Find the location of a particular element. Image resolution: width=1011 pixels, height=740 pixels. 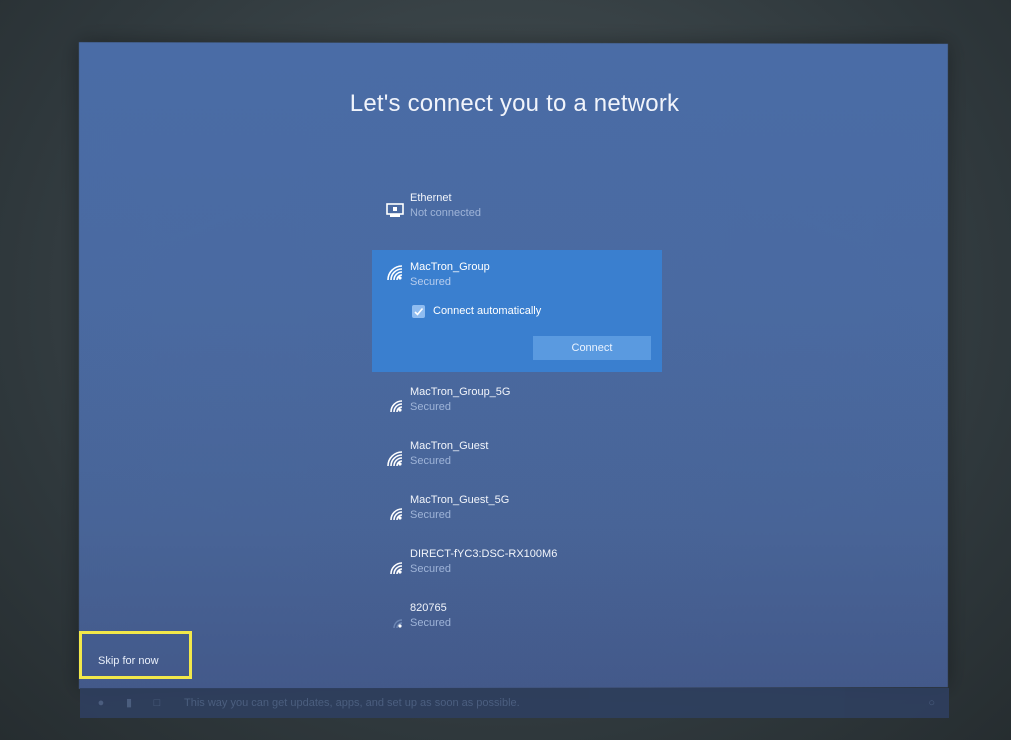

network-name: MacTron_Guest_5G is located at coordinates (460, 500).